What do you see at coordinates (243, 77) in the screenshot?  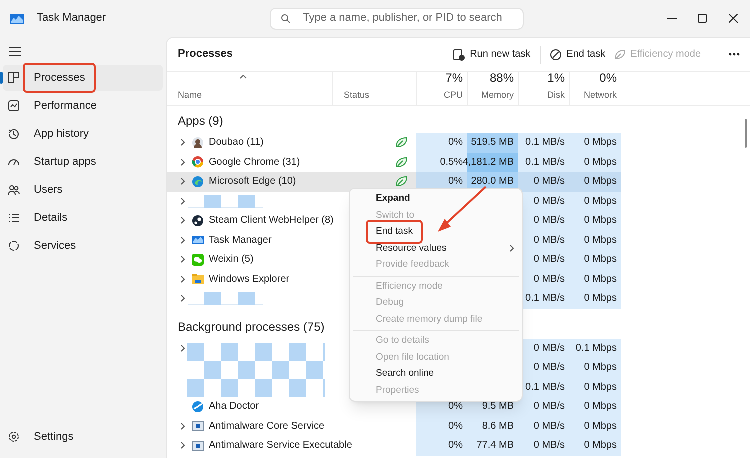 I see `sort-caret-icon` at bounding box center [243, 77].